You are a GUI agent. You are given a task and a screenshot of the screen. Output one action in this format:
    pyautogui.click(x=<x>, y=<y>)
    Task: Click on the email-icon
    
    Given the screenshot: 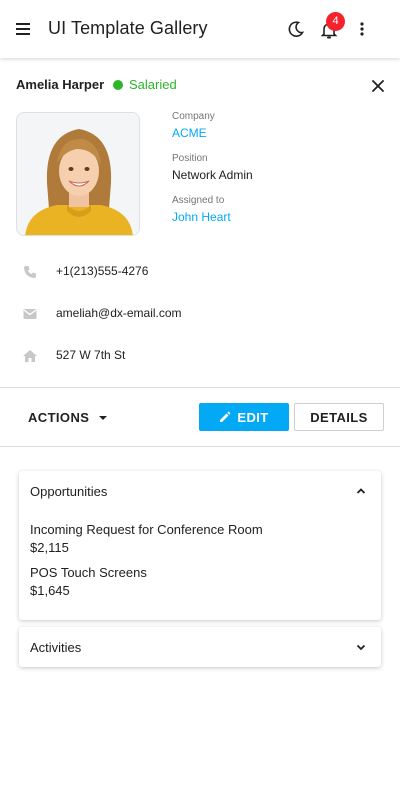 What is the action you would take?
    pyautogui.click(x=30, y=314)
    